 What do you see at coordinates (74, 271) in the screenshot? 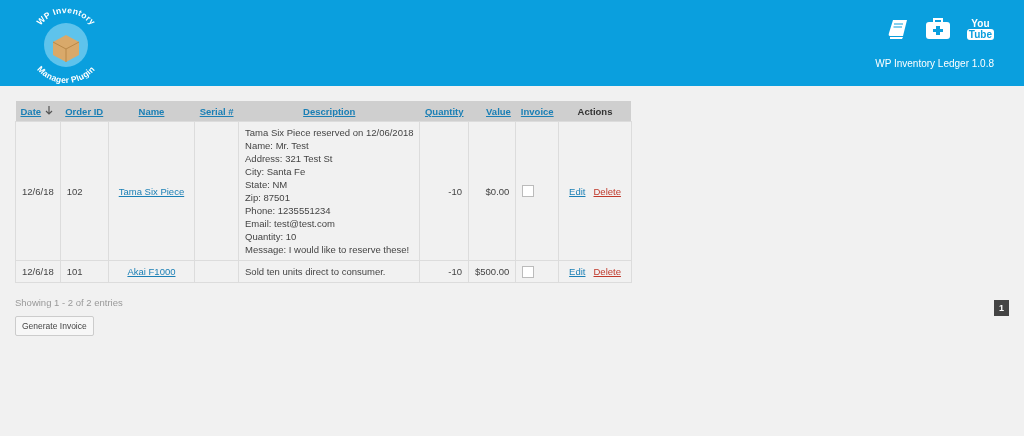
I see `table-cell: 101` at bounding box center [74, 271].